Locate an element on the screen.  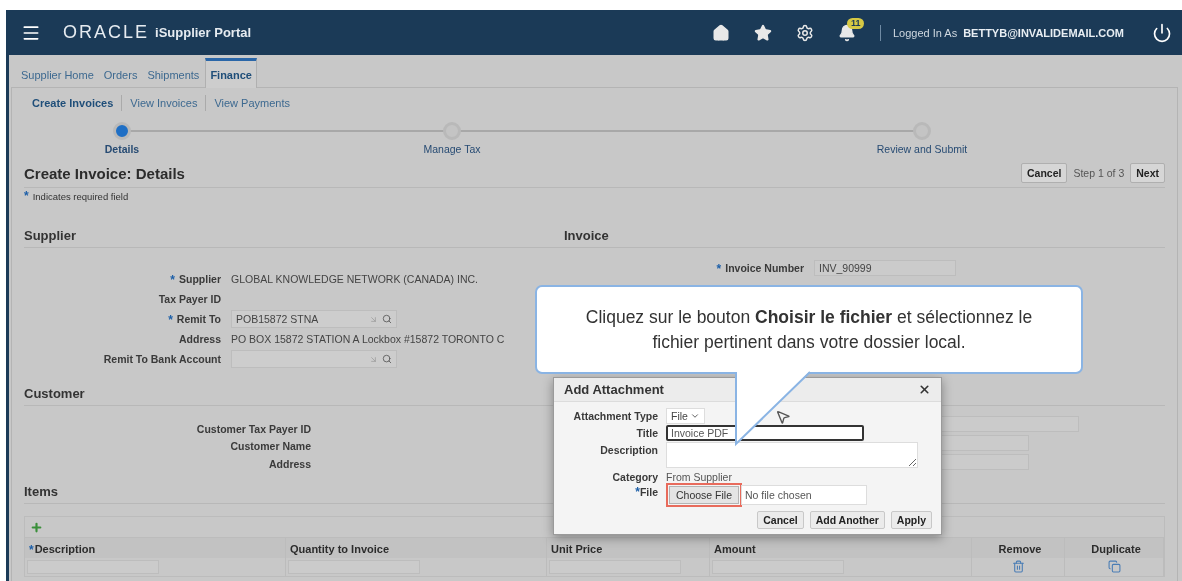
logo: ORACLE is located at coordinates (106, 32).